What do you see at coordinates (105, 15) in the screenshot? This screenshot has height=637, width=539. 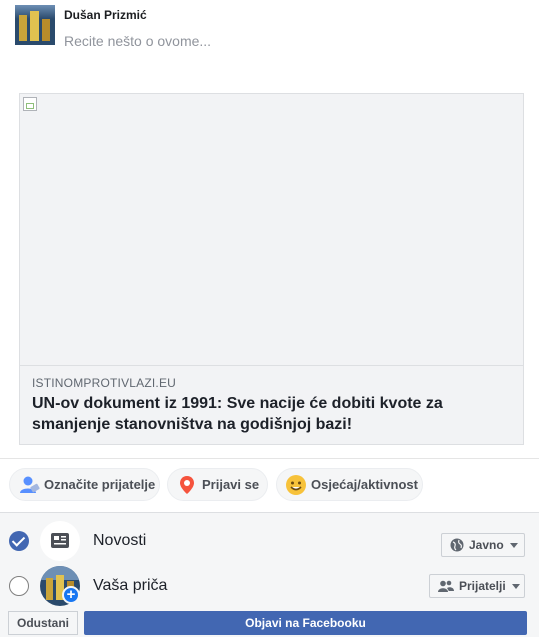 I see `author-name: Dušan Prizmić` at bounding box center [105, 15].